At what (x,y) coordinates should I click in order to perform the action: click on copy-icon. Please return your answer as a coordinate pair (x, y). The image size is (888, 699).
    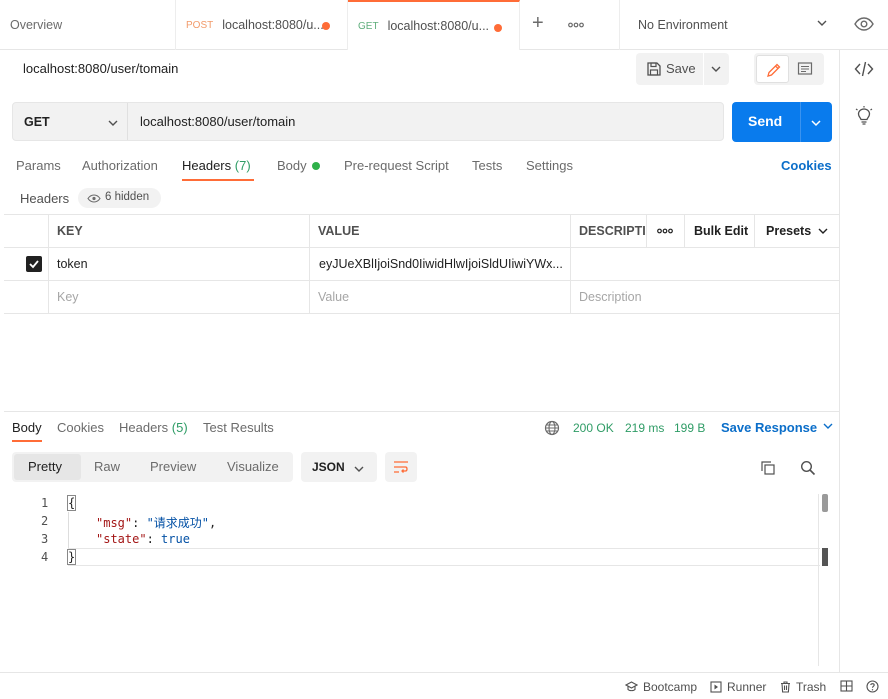
    Looking at the image, I should click on (768, 469).